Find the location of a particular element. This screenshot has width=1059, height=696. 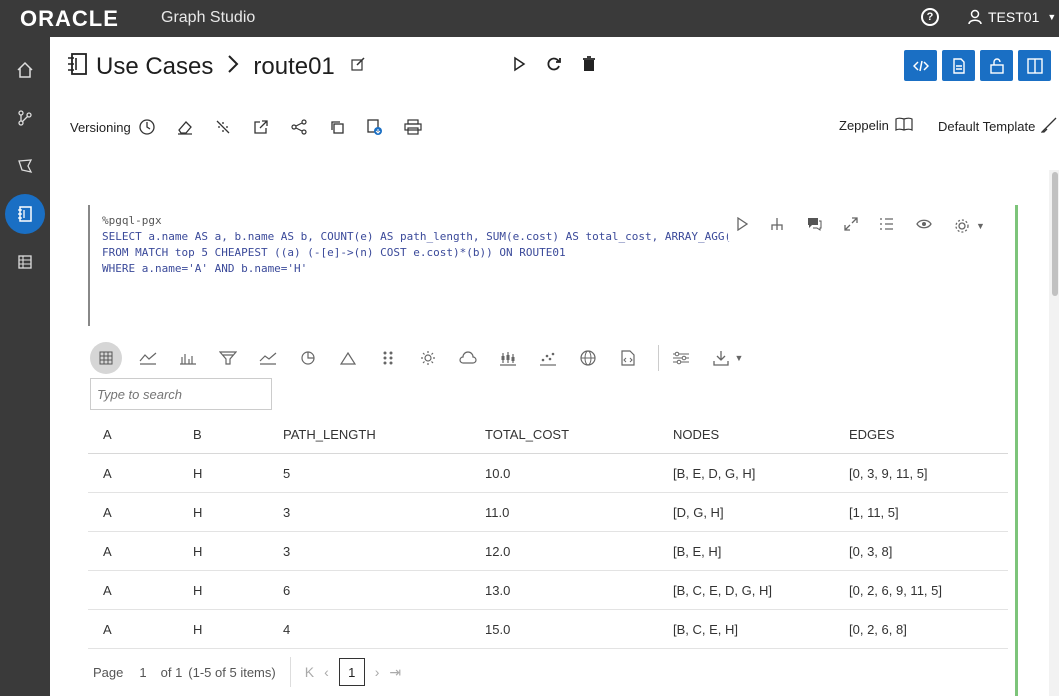

download-icon: ▼ is located at coordinates (728, 358).